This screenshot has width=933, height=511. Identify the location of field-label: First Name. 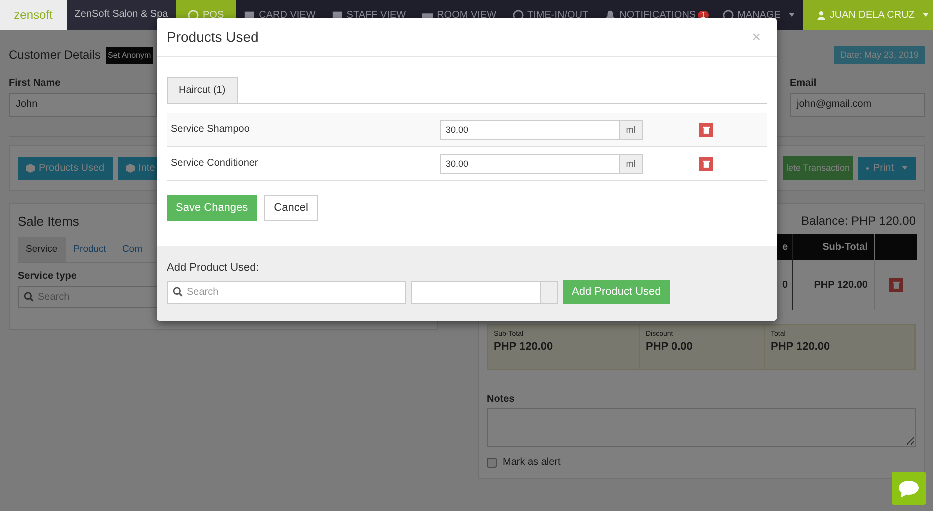
(35, 83).